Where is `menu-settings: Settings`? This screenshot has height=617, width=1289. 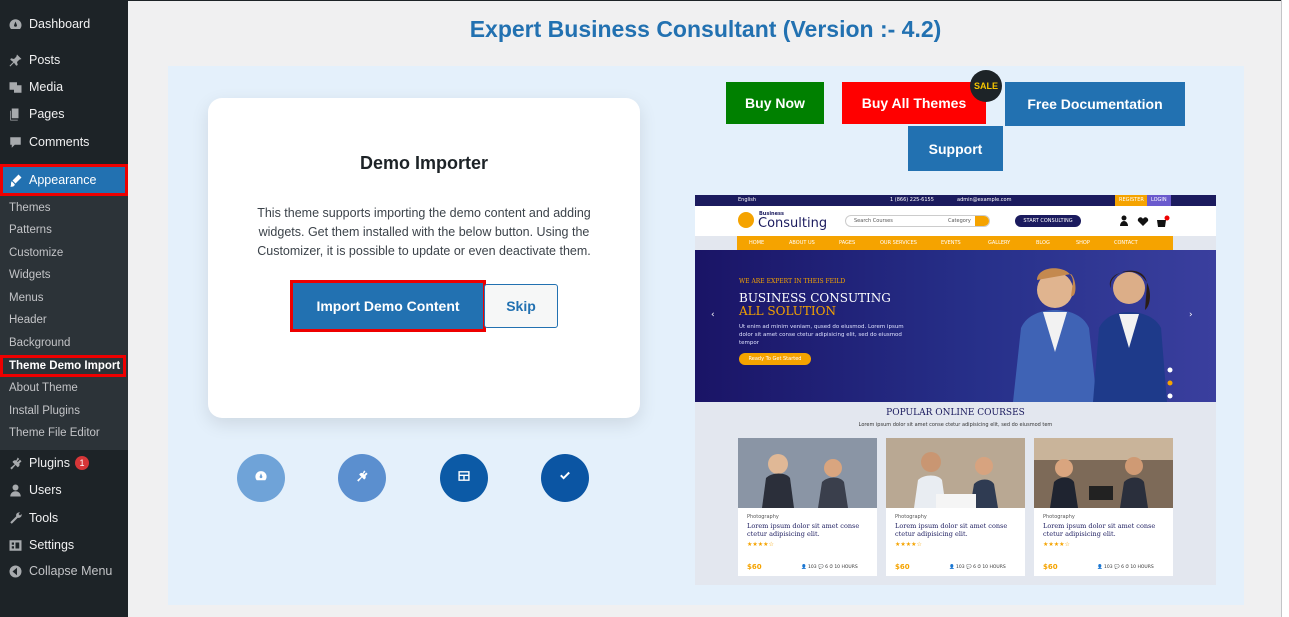
menu-settings: Settings is located at coordinates (64, 545).